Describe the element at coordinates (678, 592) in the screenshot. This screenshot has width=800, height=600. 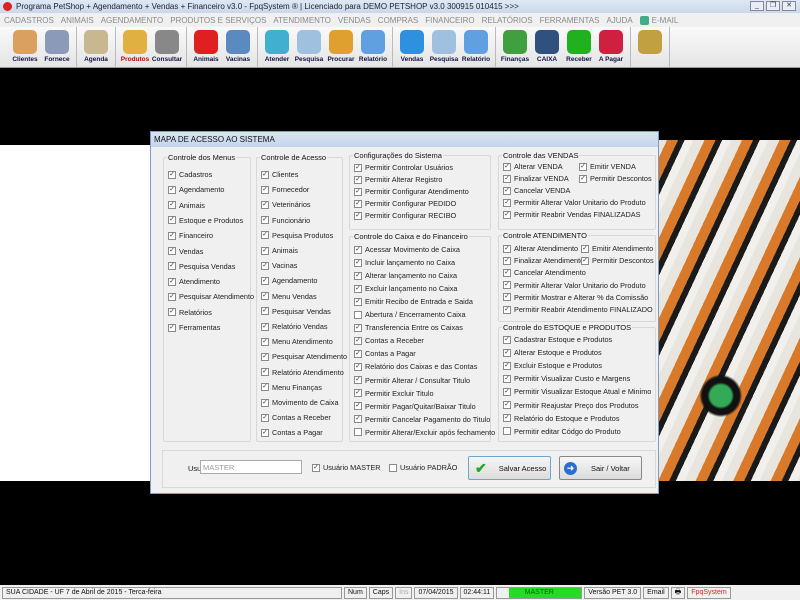
I see `printer-icon: 🖶` at that location.